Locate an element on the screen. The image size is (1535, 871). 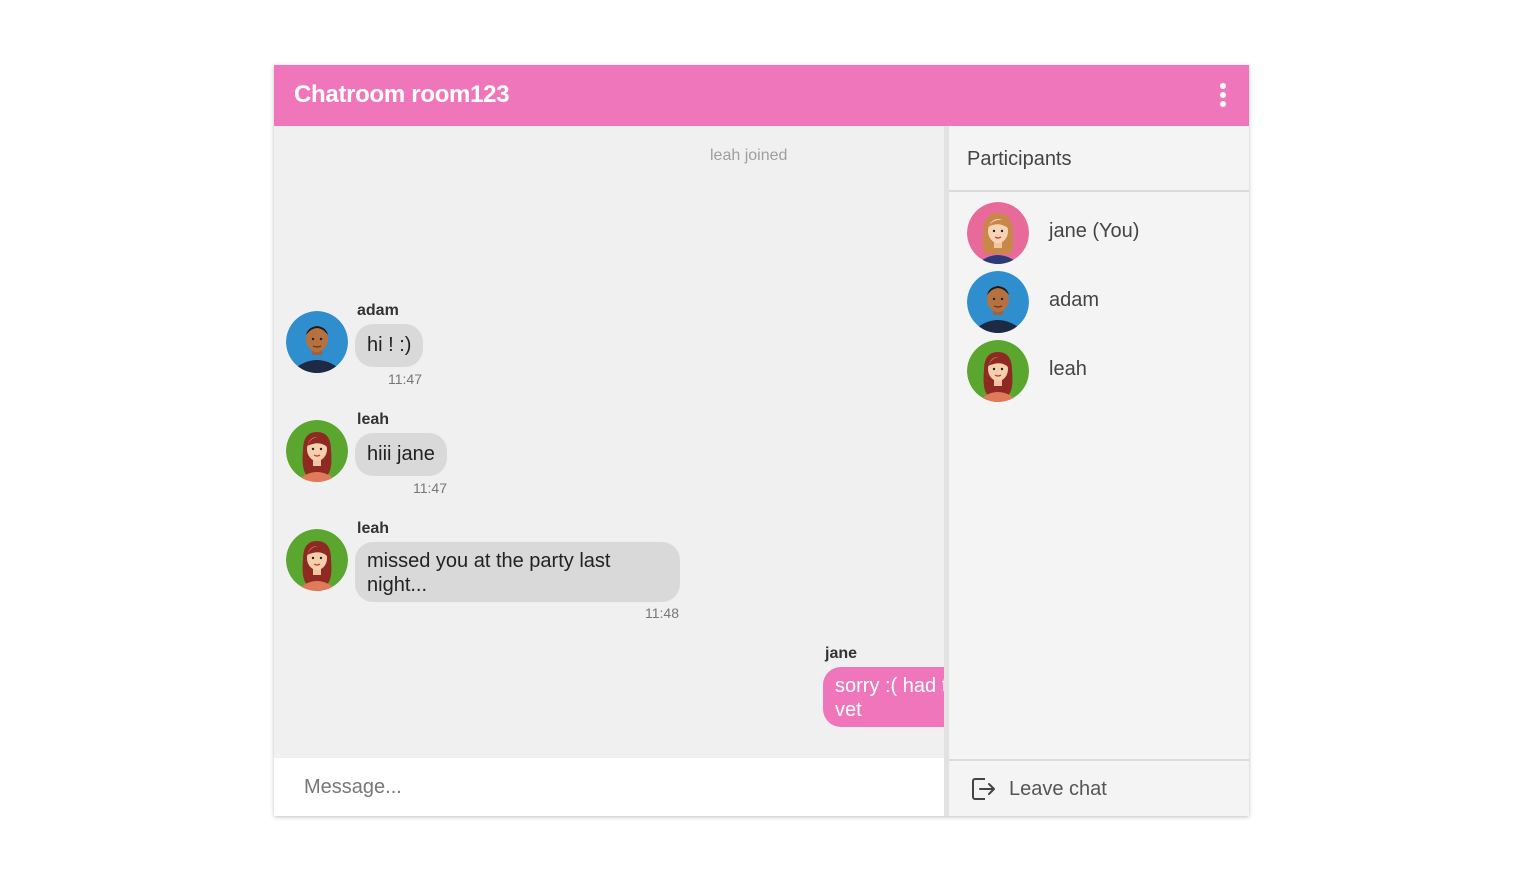
message-line: sorry :( had t is located at coordinates (889, 686).